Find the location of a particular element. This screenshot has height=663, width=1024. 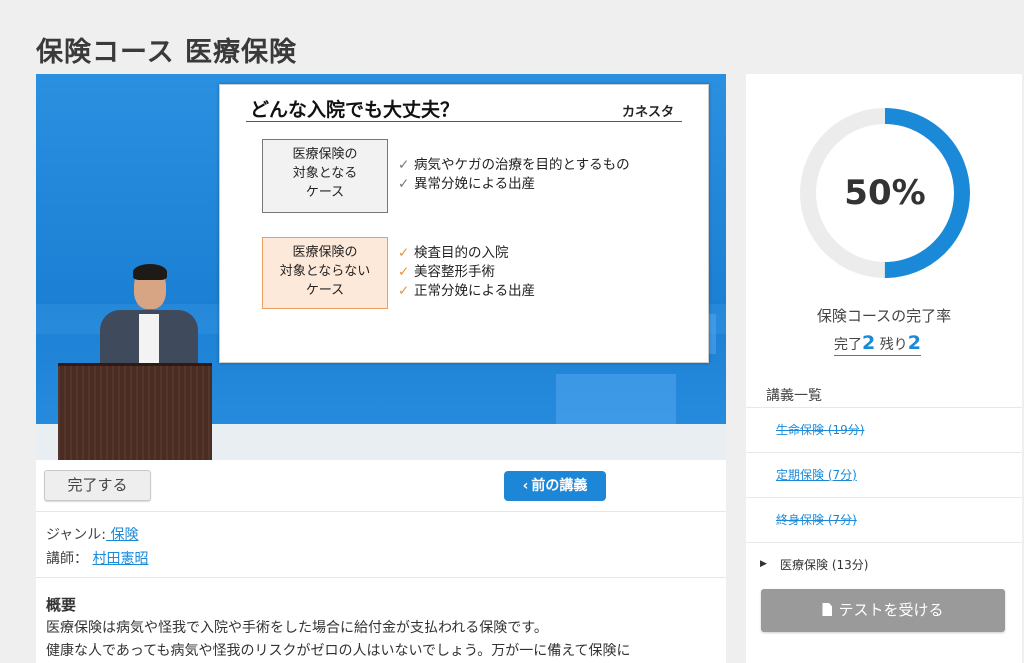

not-covered-label-line: ケース is located at coordinates (325, 290).